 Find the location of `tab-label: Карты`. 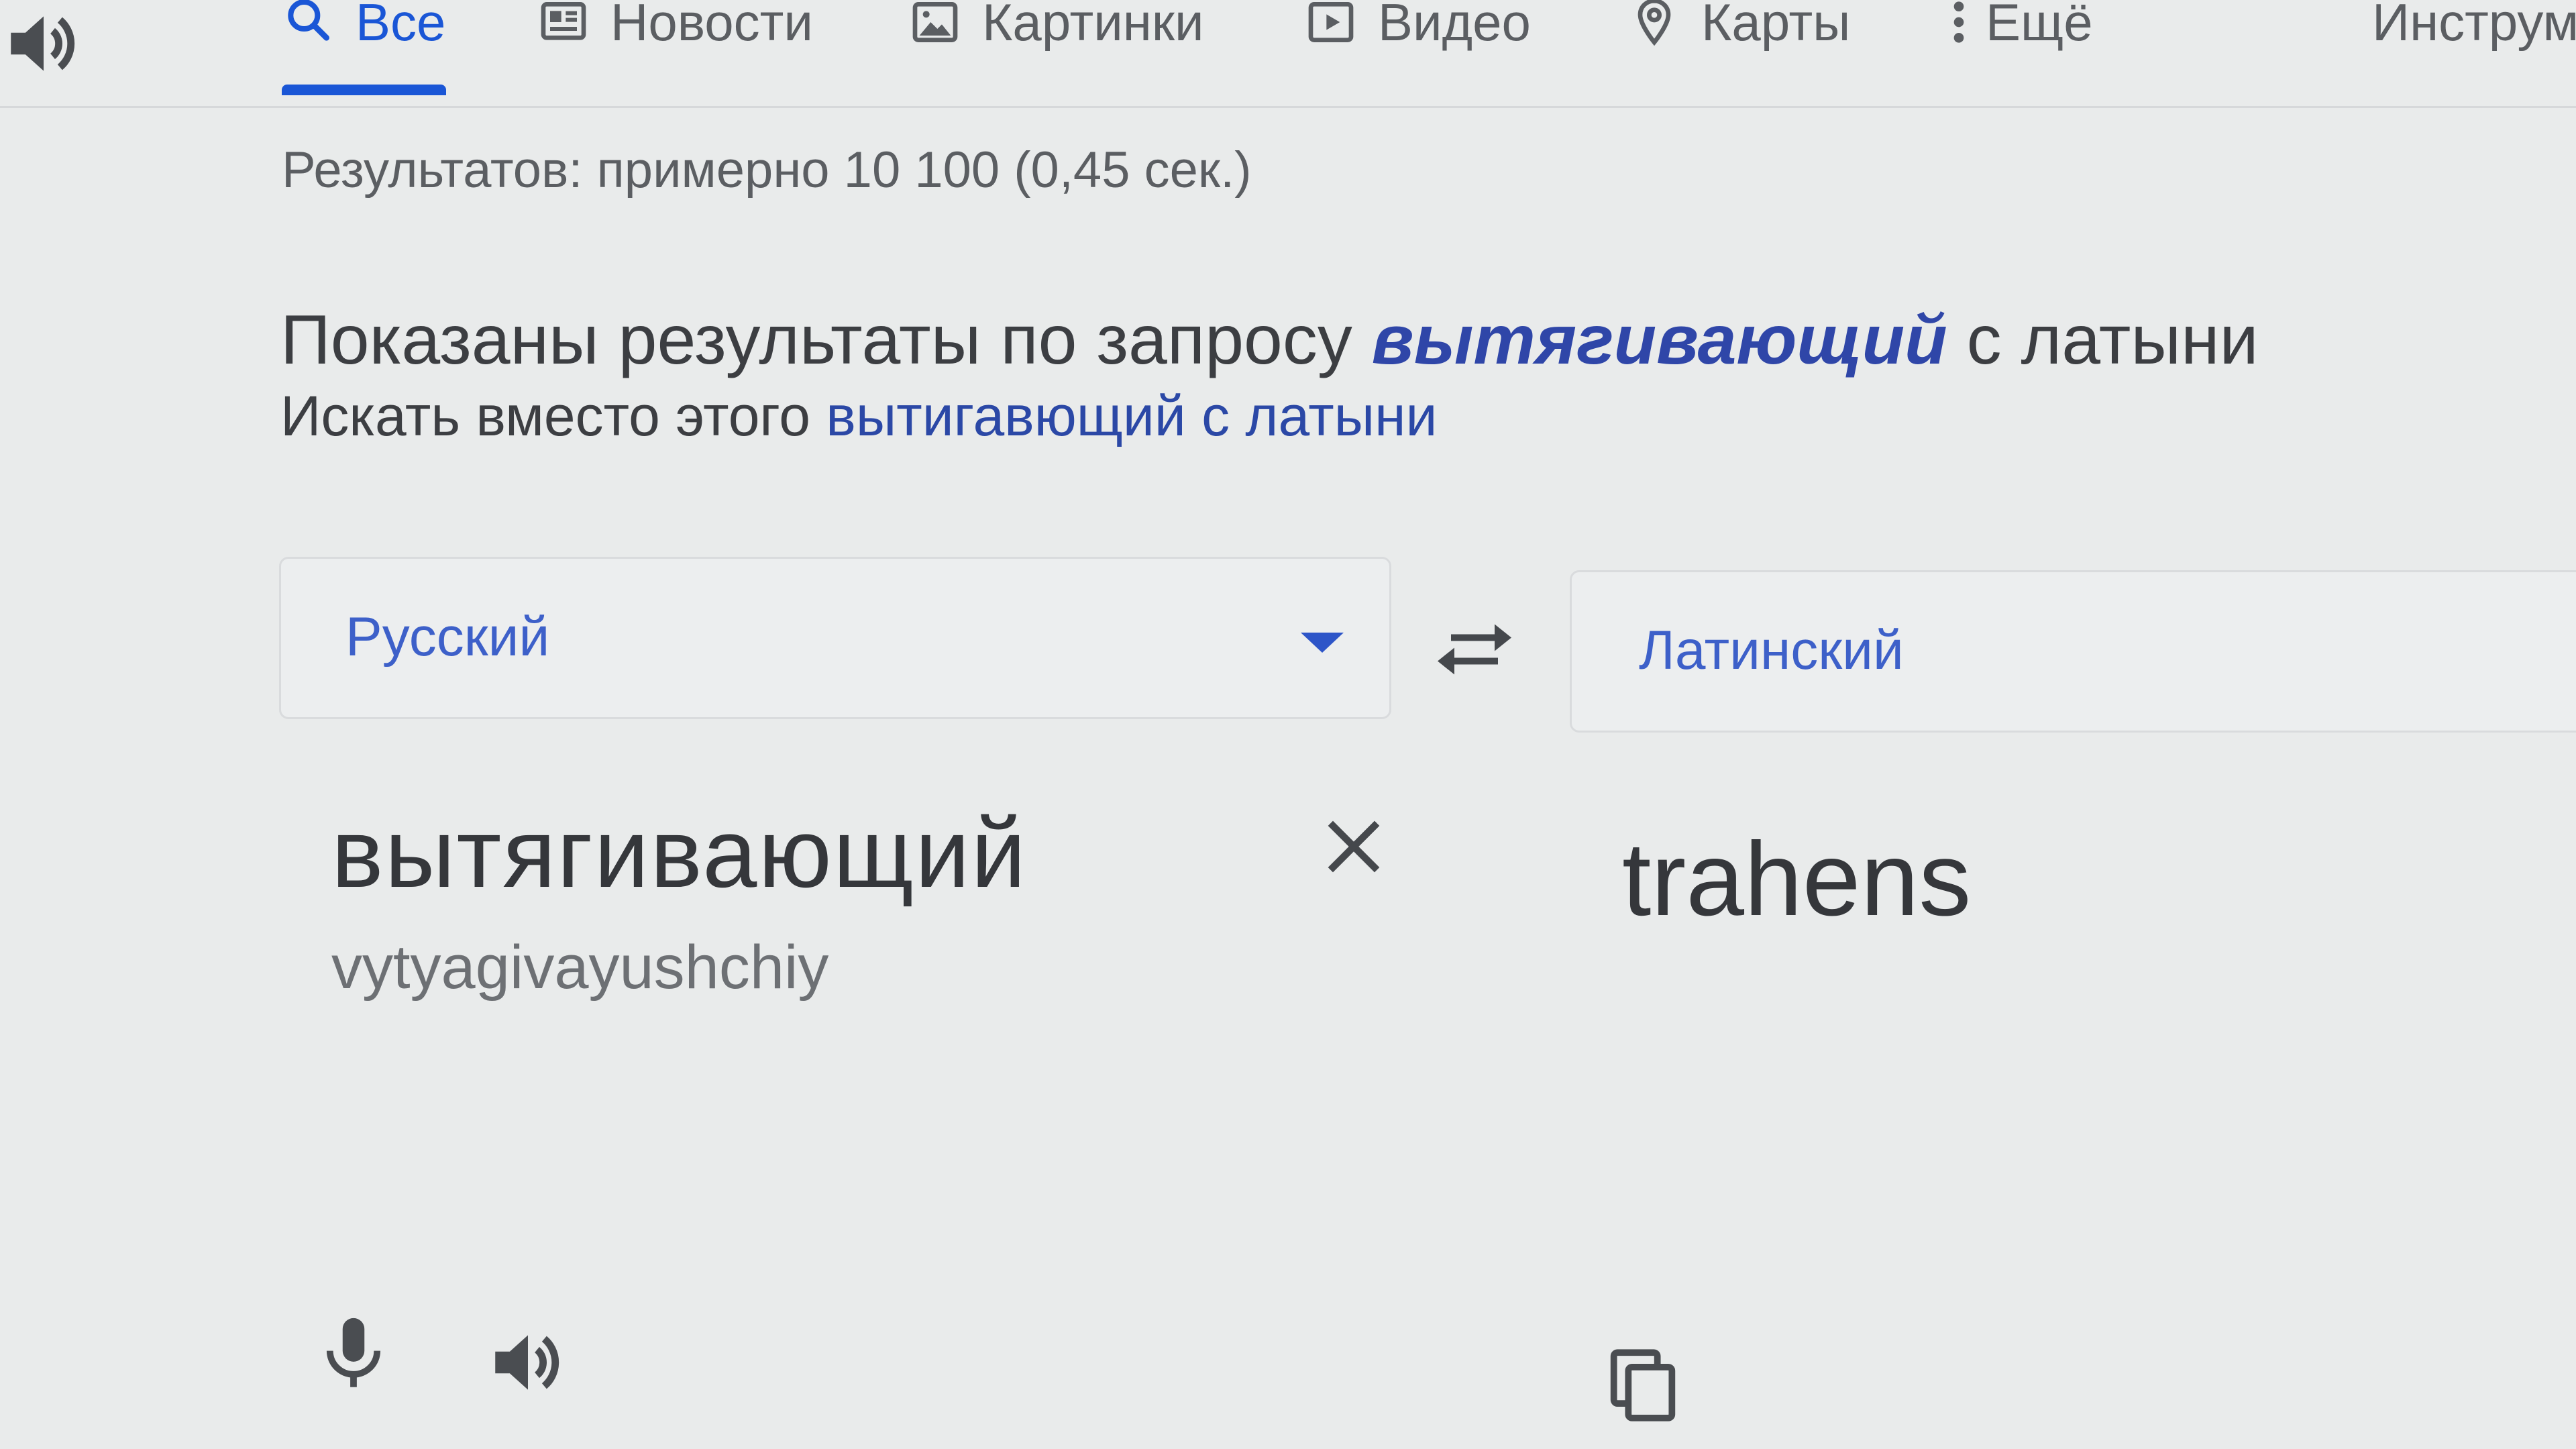

tab-label: Карты is located at coordinates (1776, 26).